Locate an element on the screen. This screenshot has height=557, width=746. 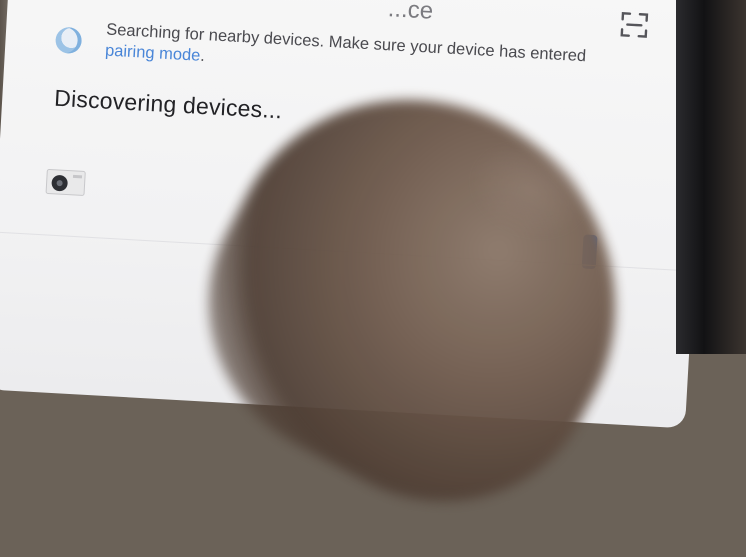
scan-frame-icon is located at coordinates (635, 25).